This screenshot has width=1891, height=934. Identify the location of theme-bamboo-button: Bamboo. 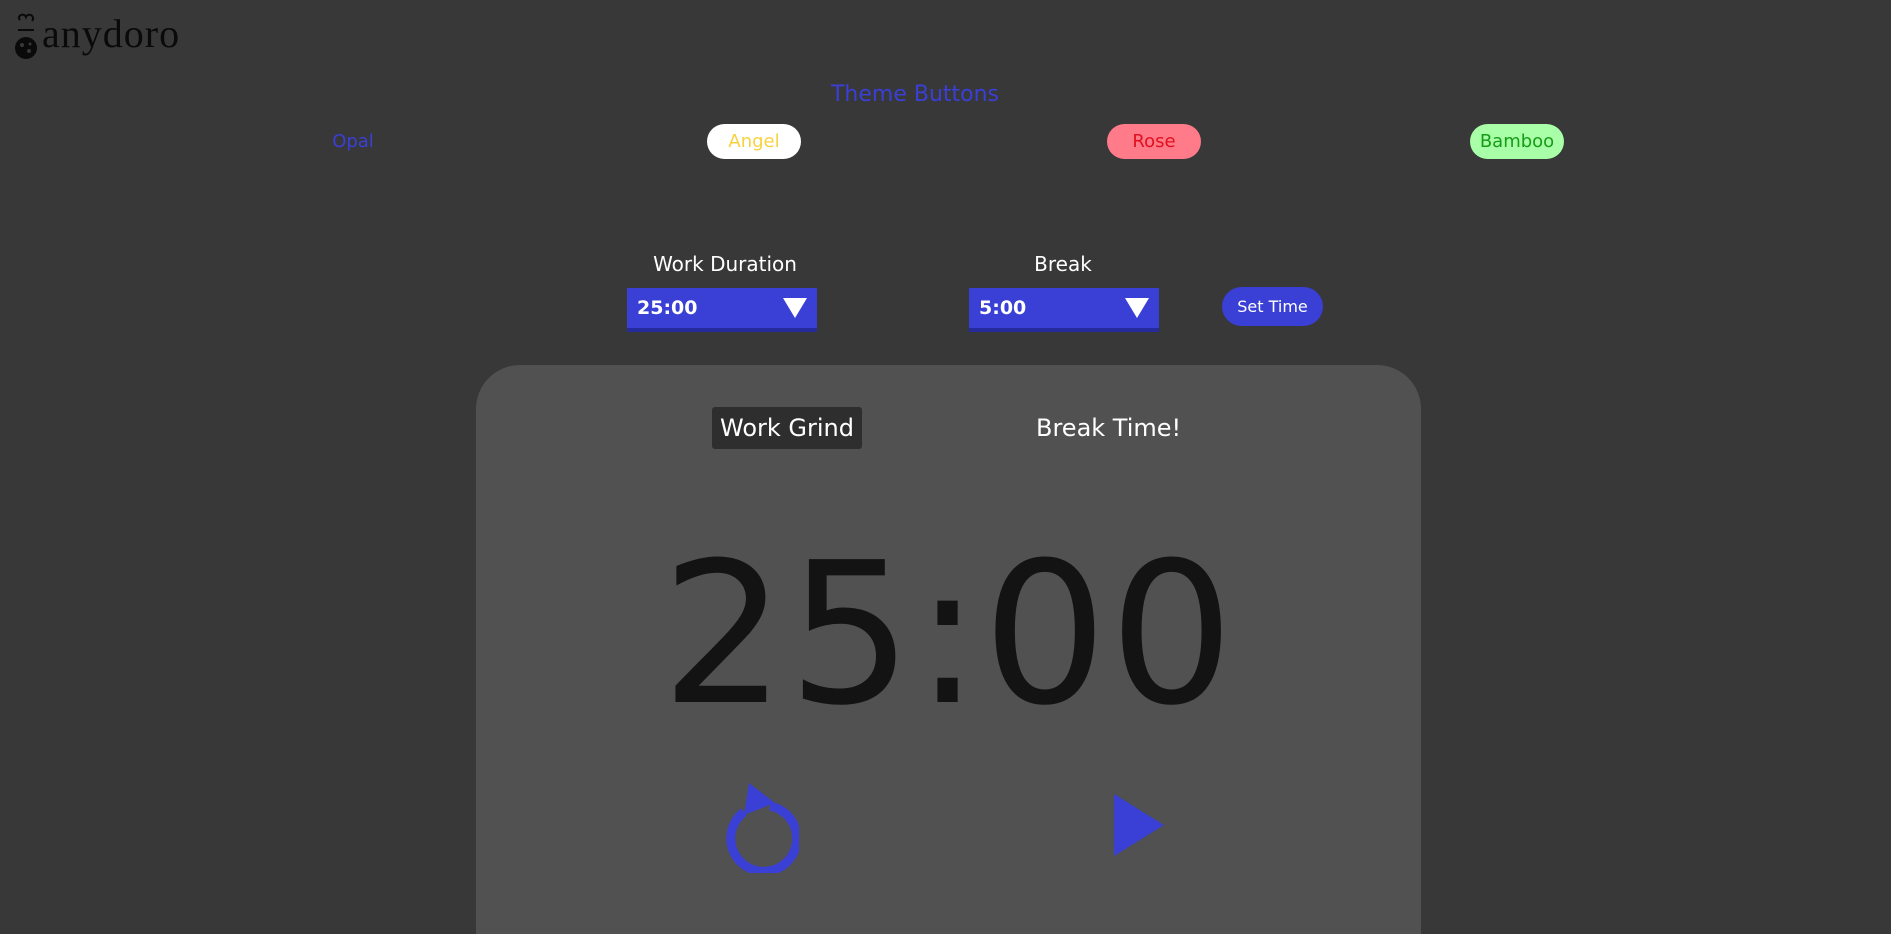
(1517, 141).